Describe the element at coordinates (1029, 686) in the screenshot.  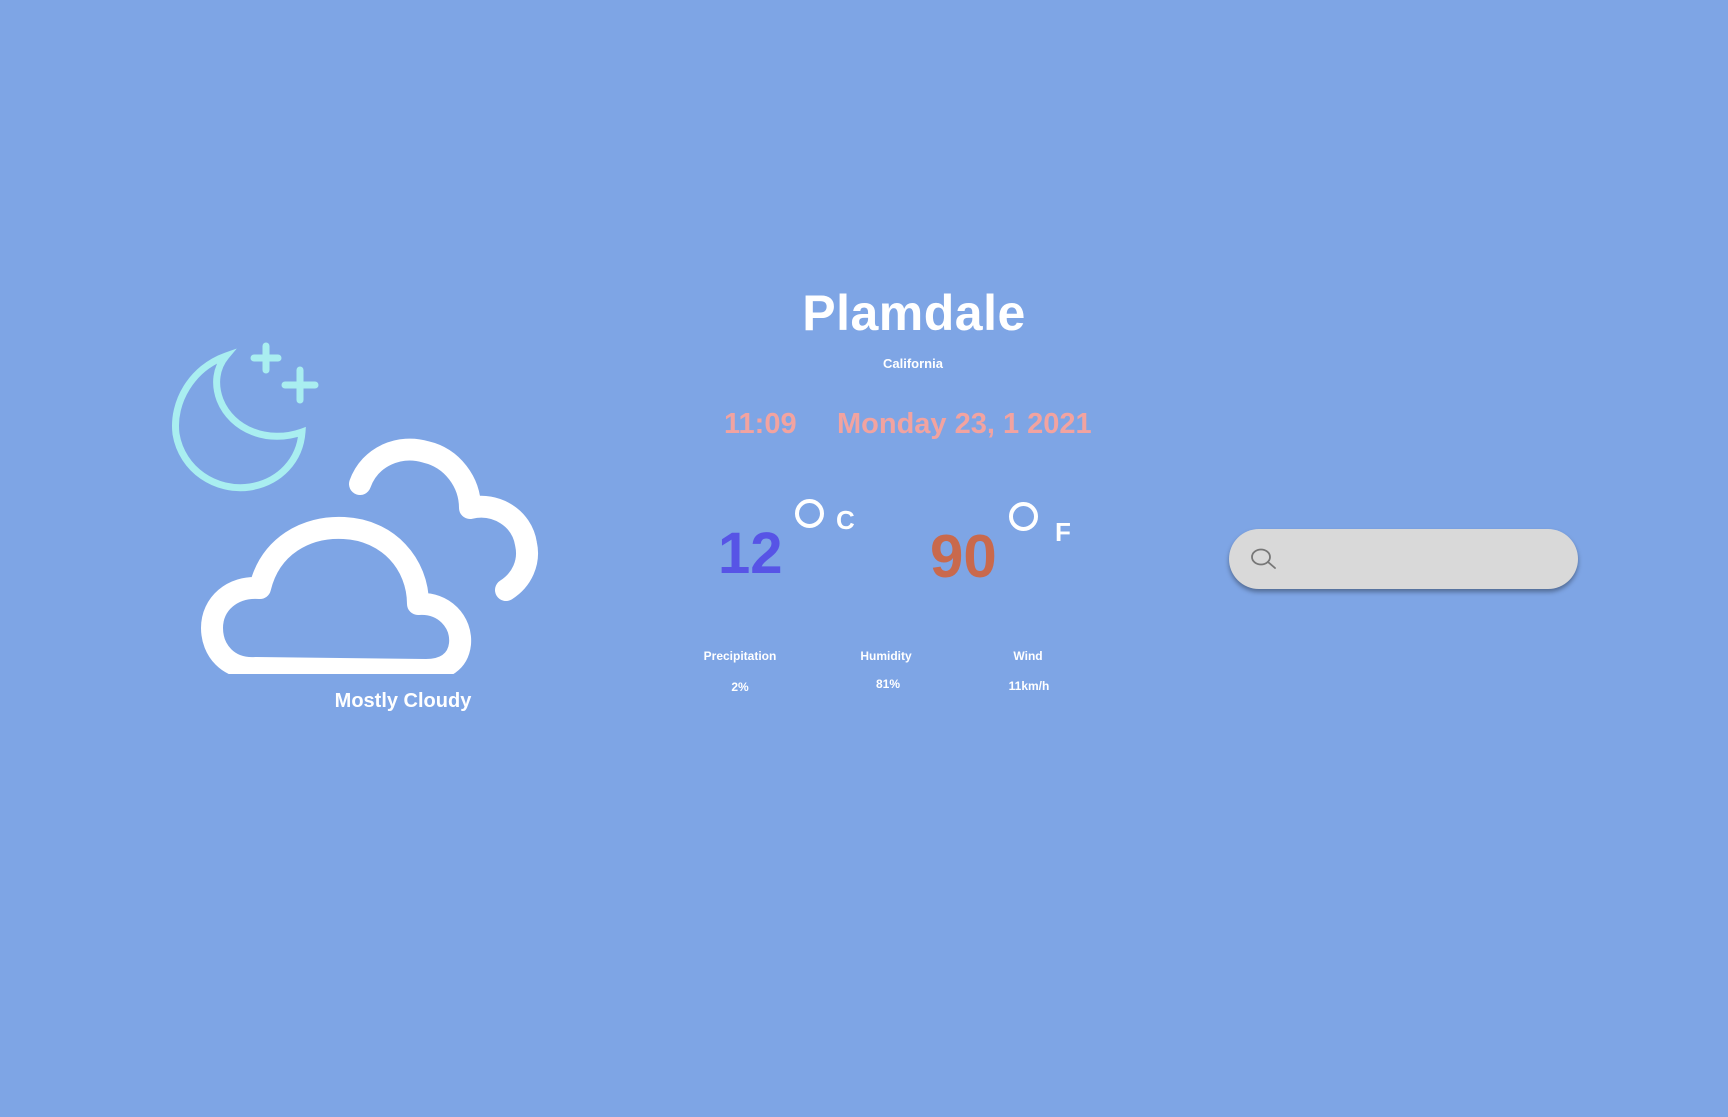
I see `wind-value: 11km/h` at that location.